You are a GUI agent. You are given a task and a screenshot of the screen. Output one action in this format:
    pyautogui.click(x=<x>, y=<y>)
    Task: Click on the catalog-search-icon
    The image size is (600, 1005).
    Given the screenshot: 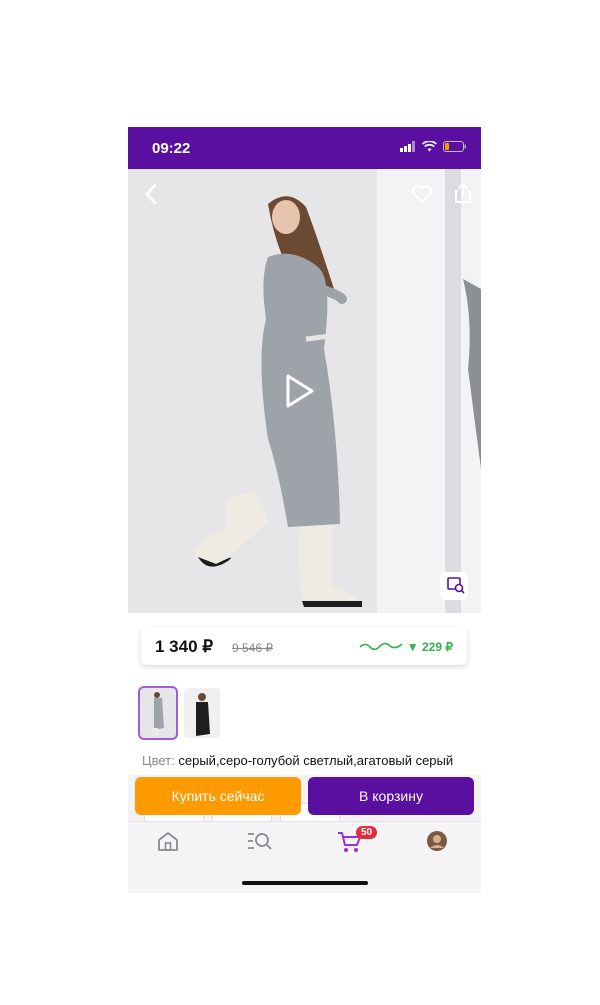 What is the action you would take?
    pyautogui.click(x=260, y=841)
    